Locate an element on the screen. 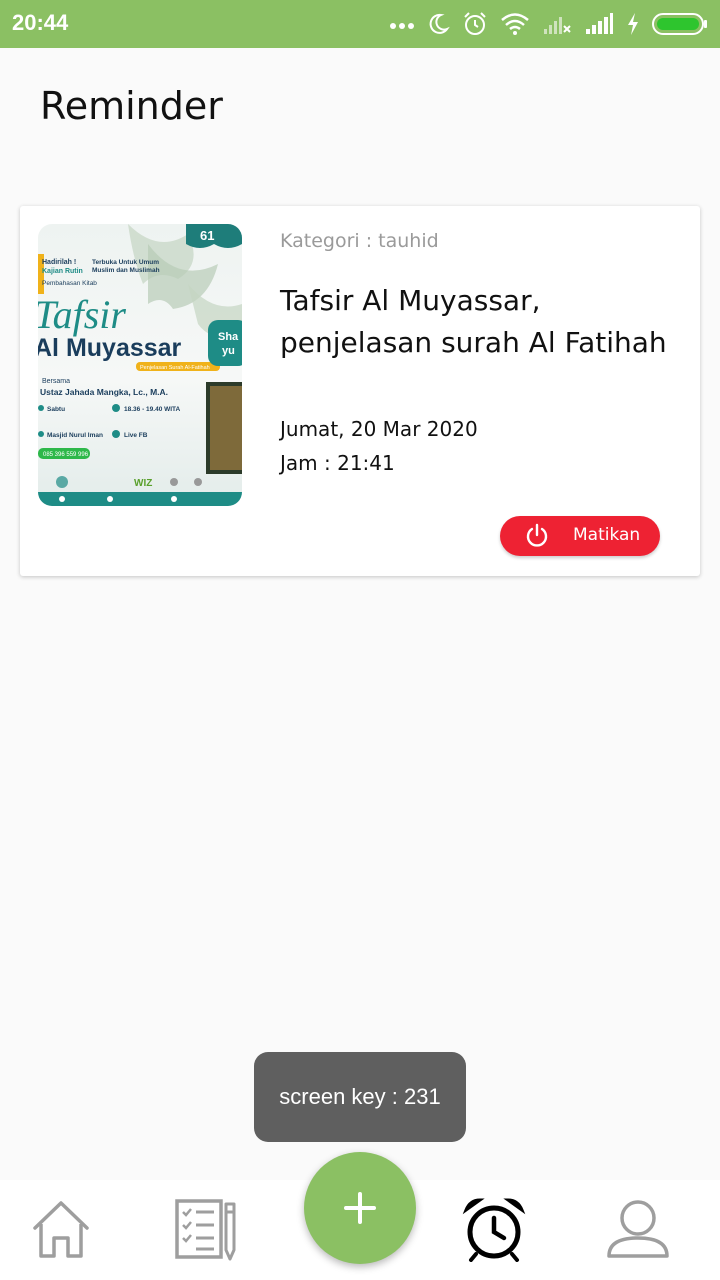  profile-icon is located at coordinates (638, 1229).